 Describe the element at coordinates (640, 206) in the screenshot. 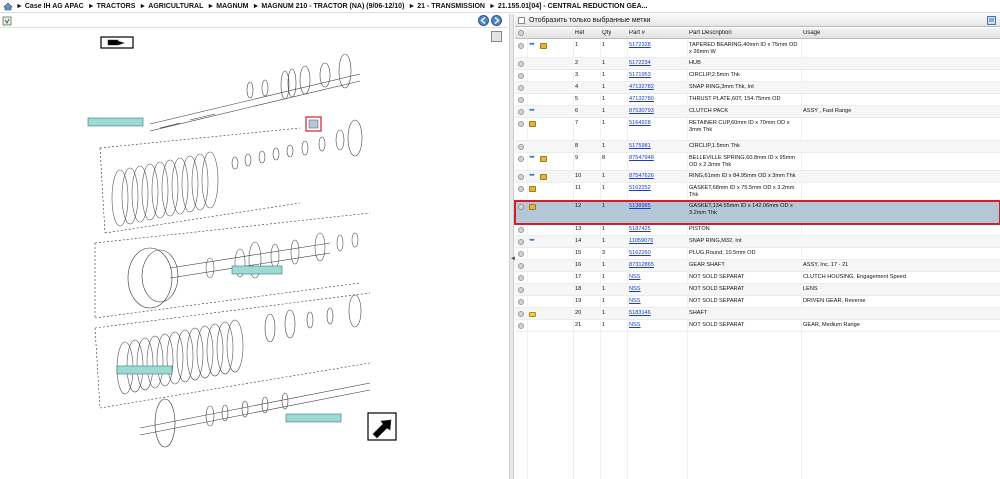

I see `part-number: 5138985` at that location.